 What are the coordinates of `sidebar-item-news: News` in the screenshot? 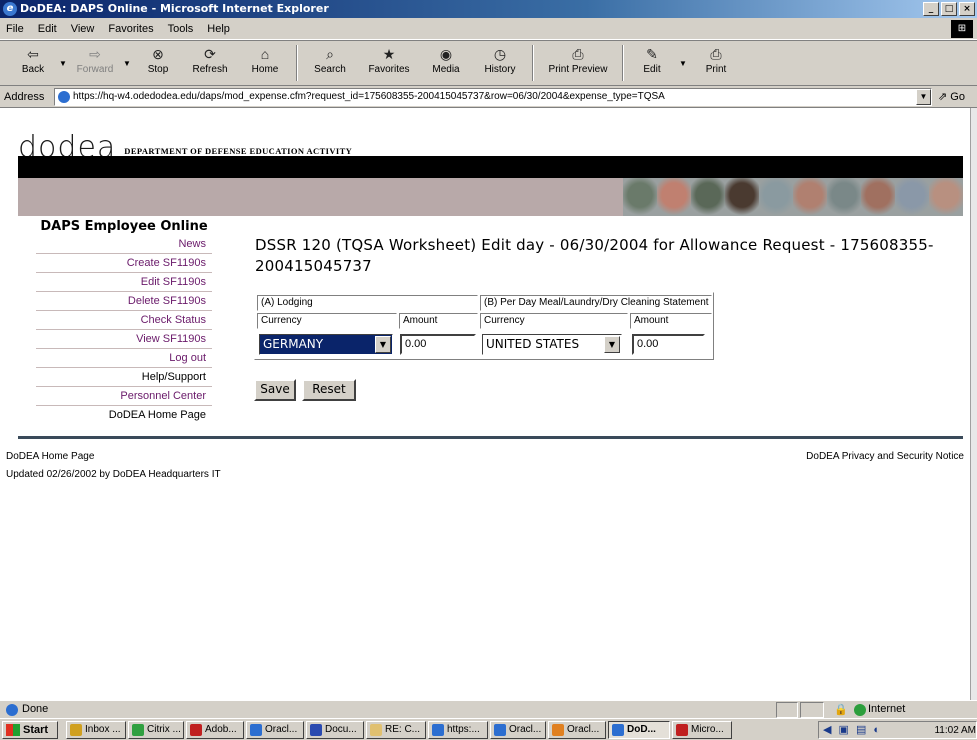 It's located at (124, 244).